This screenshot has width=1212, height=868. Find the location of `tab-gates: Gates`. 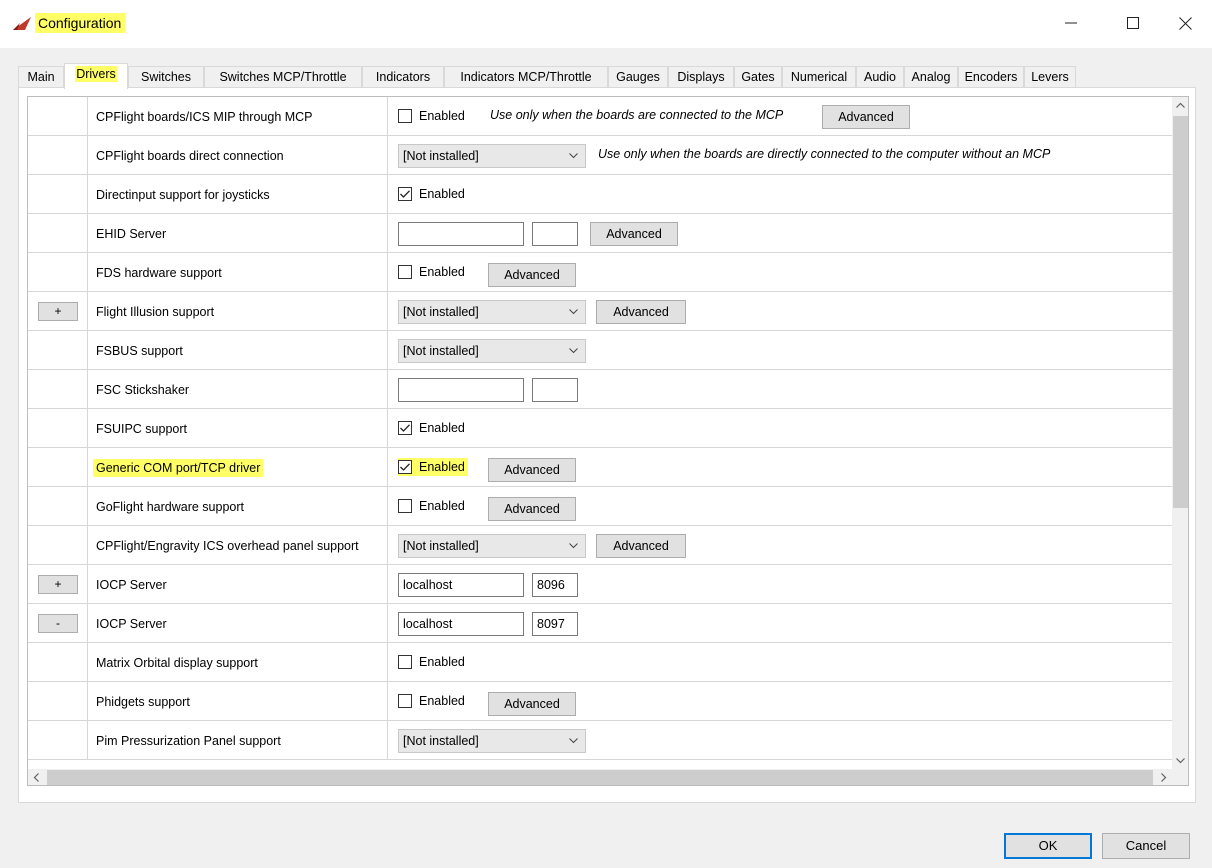

tab-gates: Gates is located at coordinates (758, 77).